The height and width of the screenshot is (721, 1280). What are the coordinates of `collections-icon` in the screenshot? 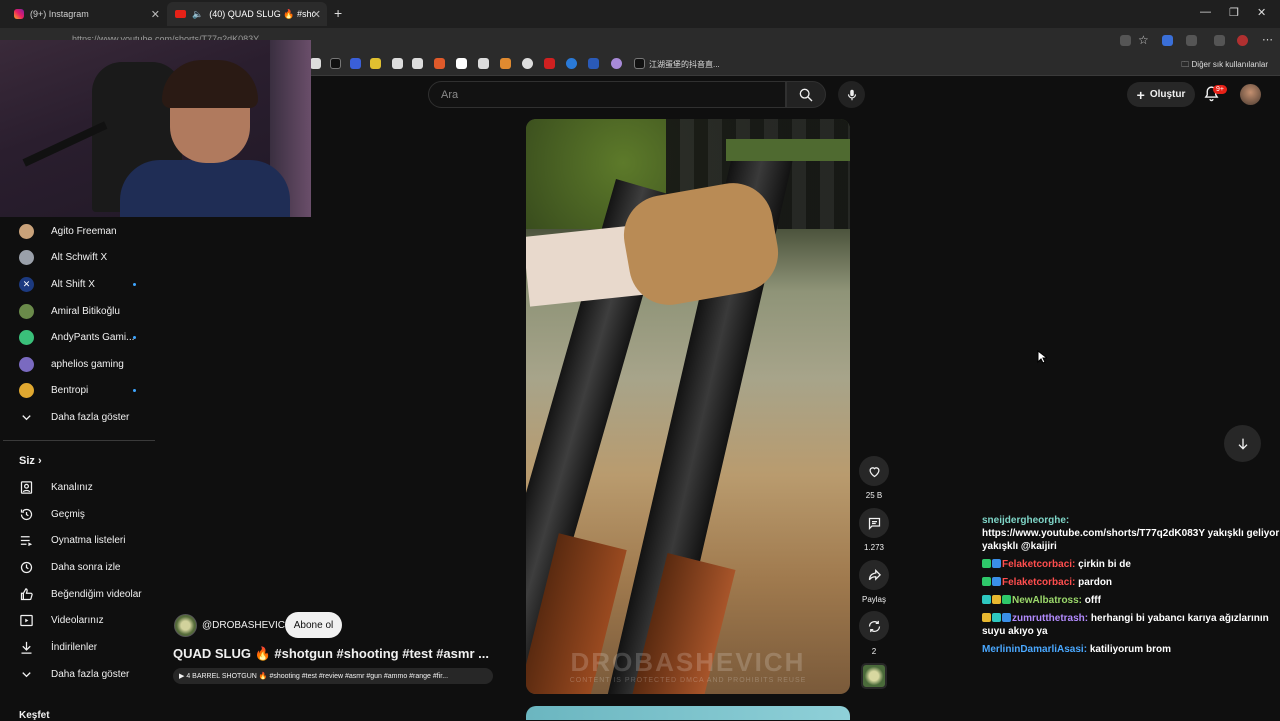 It's located at (1219, 40).